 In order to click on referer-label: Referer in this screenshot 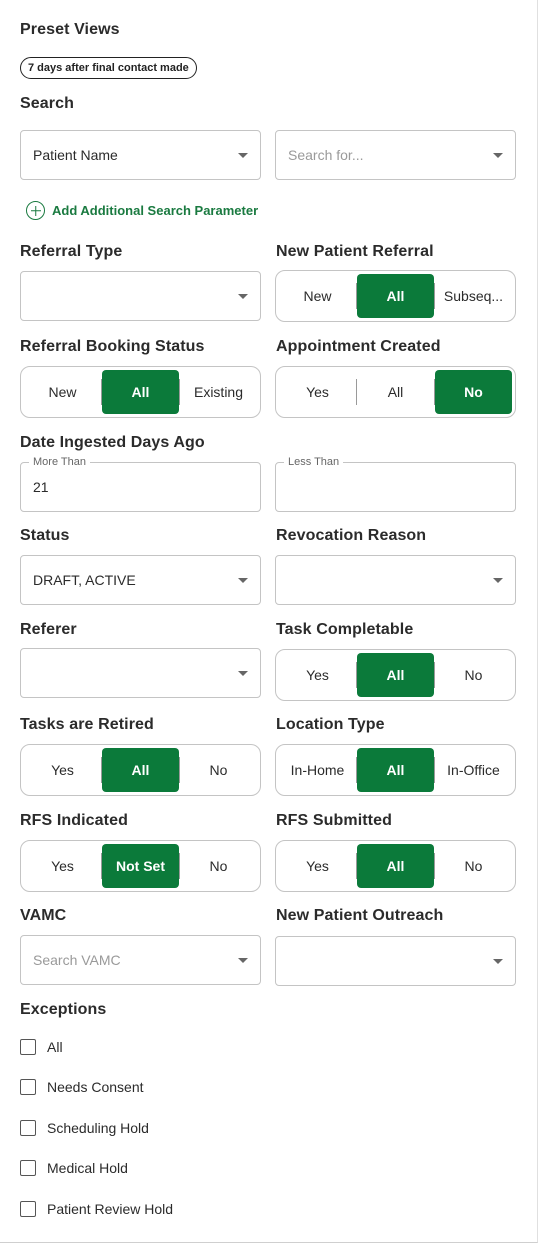, I will do `click(48, 629)`.